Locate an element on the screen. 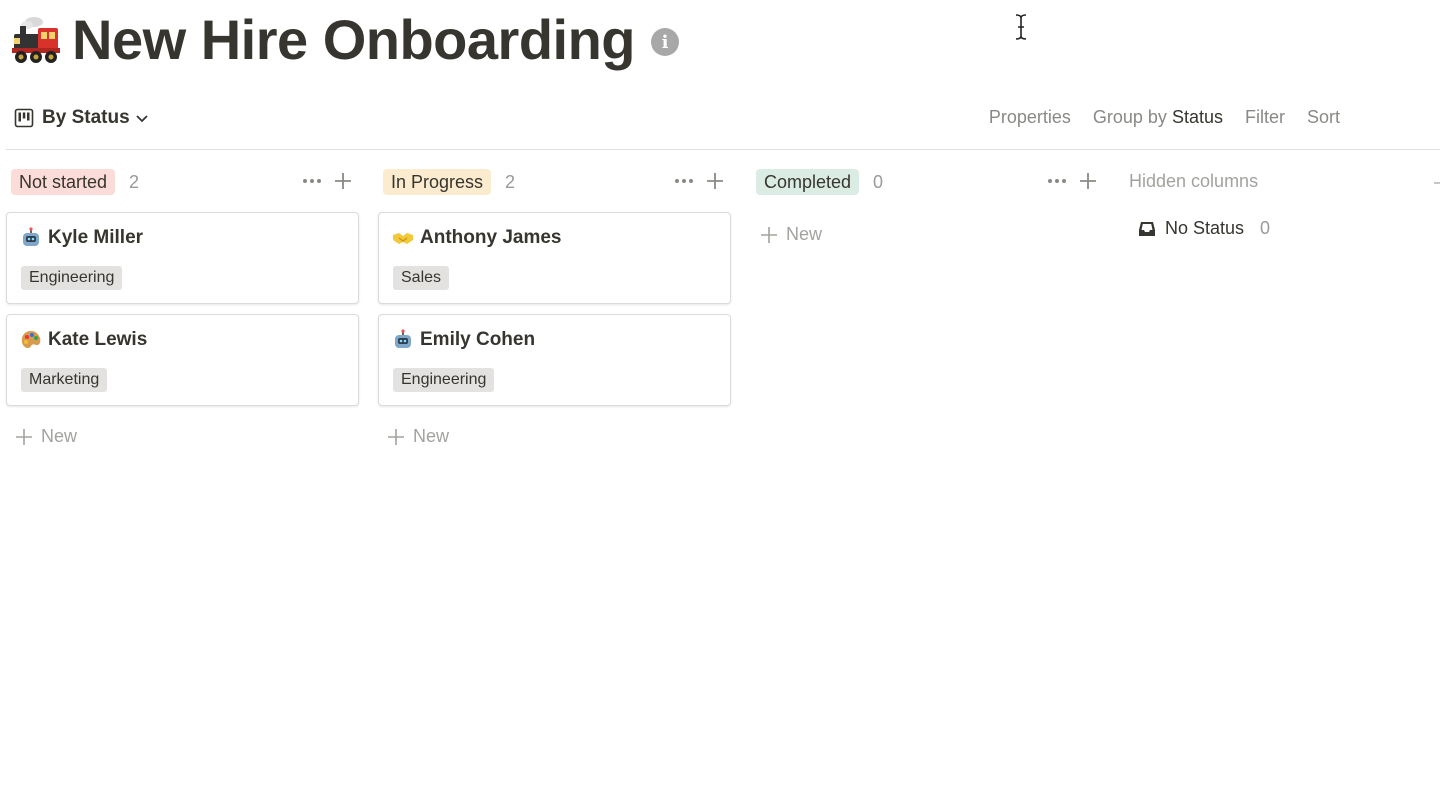 Image resolution: width=1440 pixels, height=810 pixels. card-title: Kate Lewis is located at coordinates (83, 340).